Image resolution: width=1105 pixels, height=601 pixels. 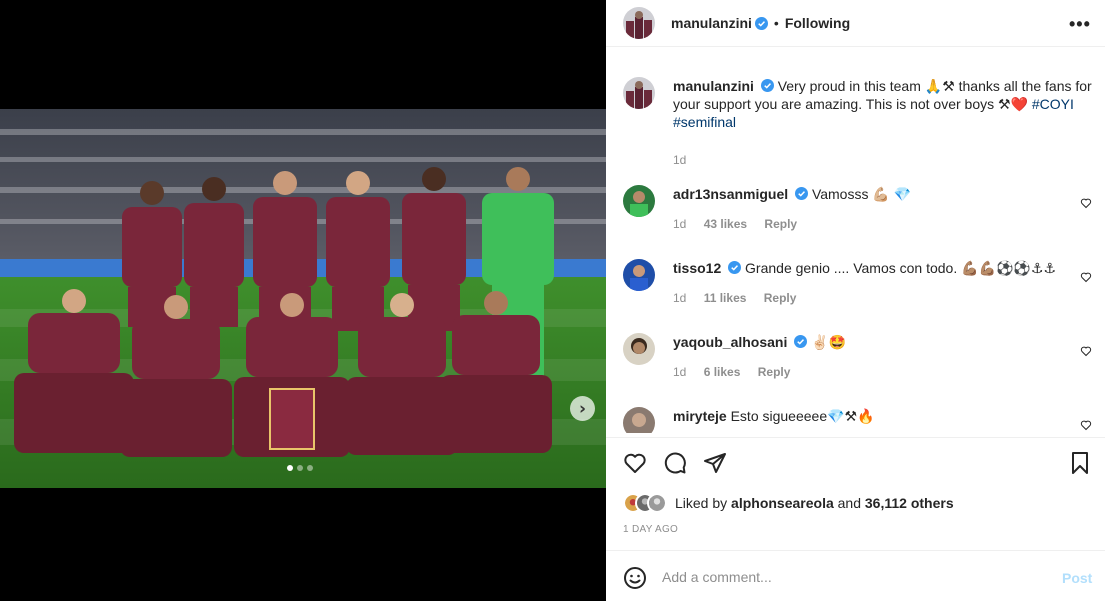 I want to click on liker-username: alphonseareola, so click(x=782, y=503).